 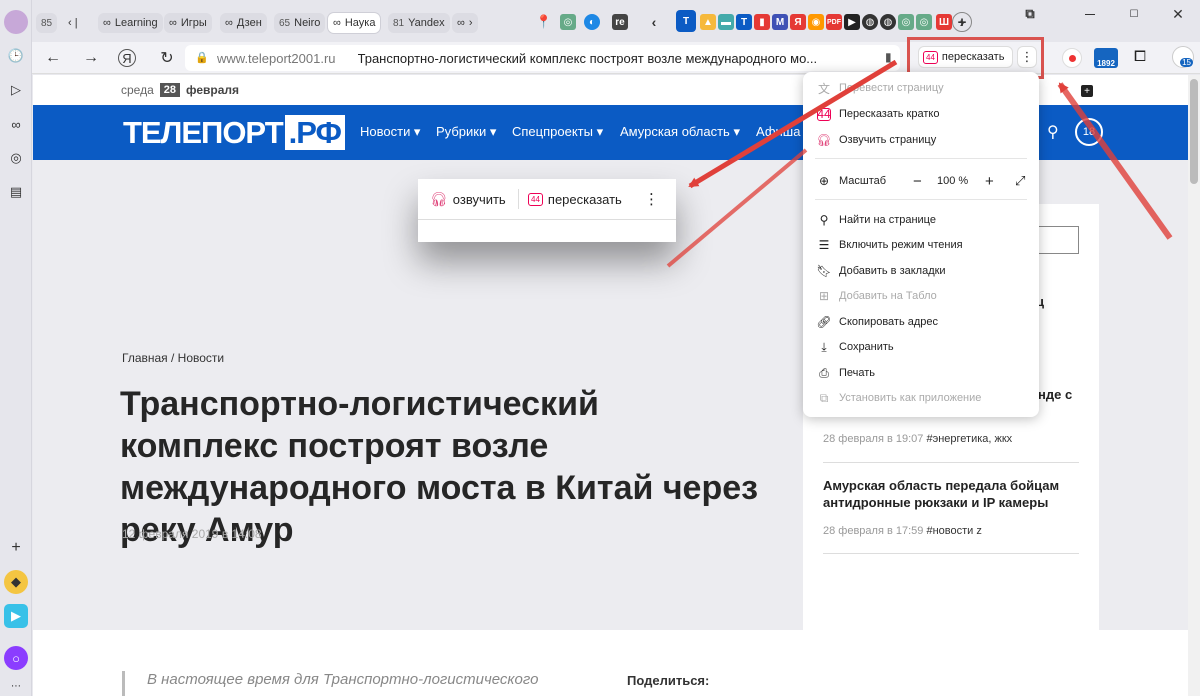 What do you see at coordinates (234, 133) in the screenshot?
I see `site-logo: ТЕЛЕПОРТ .РФ` at bounding box center [234, 133].